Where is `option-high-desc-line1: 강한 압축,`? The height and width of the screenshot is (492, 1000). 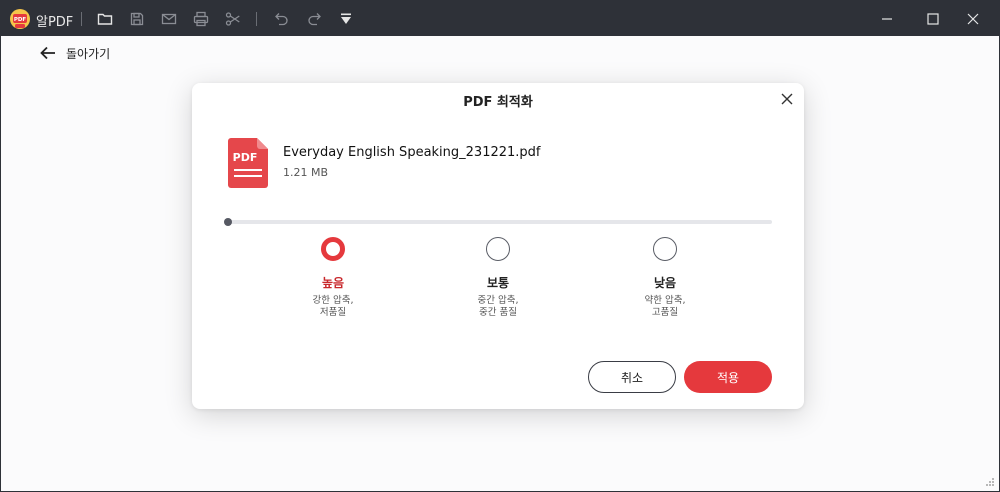
option-high-desc-line1: 강한 압축, is located at coordinates (333, 300).